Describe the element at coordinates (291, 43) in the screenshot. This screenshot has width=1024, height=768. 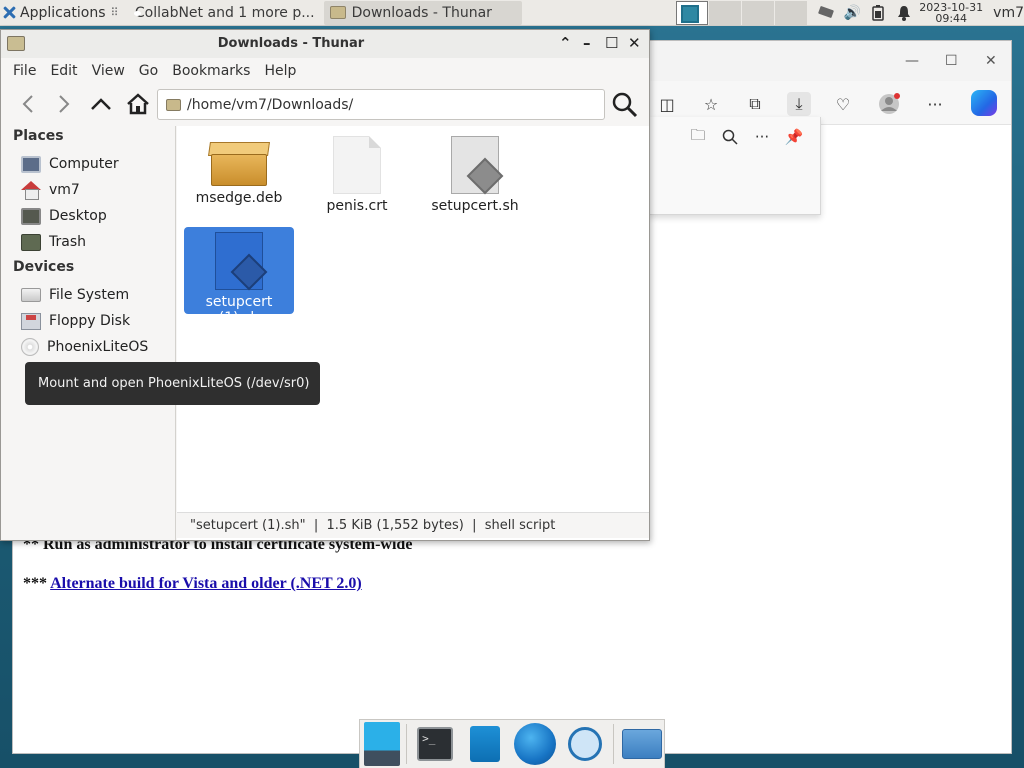
I see `window-title: Downloads - Thunar` at that location.